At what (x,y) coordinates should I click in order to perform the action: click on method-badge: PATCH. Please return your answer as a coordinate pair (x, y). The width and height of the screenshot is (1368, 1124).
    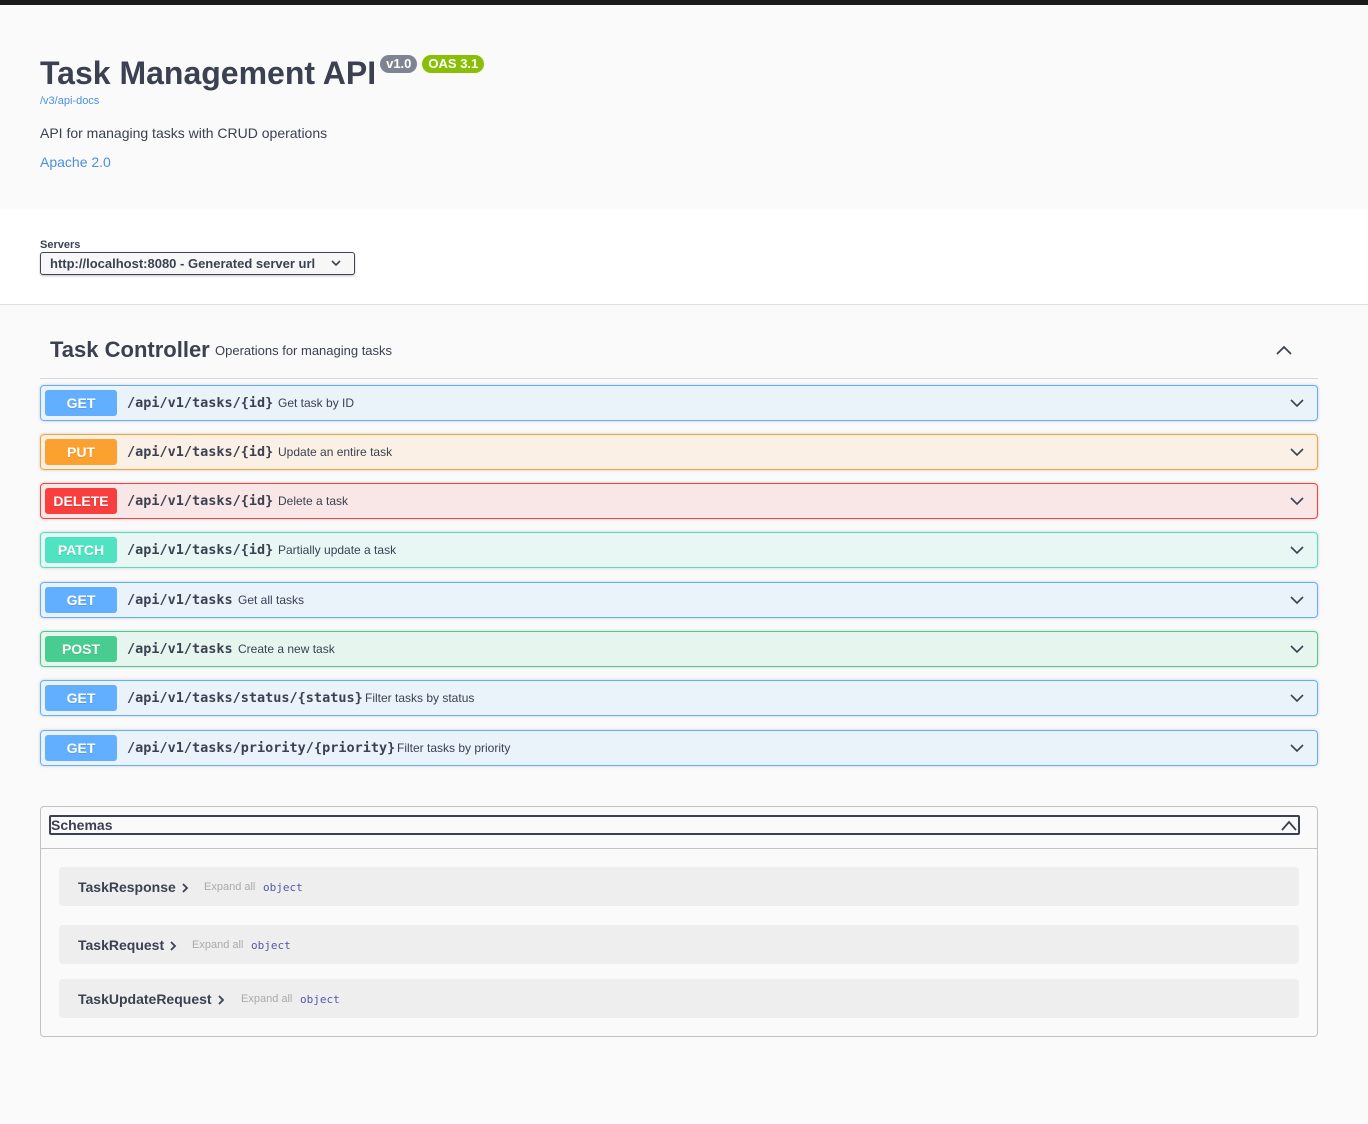
    Looking at the image, I should click on (81, 550).